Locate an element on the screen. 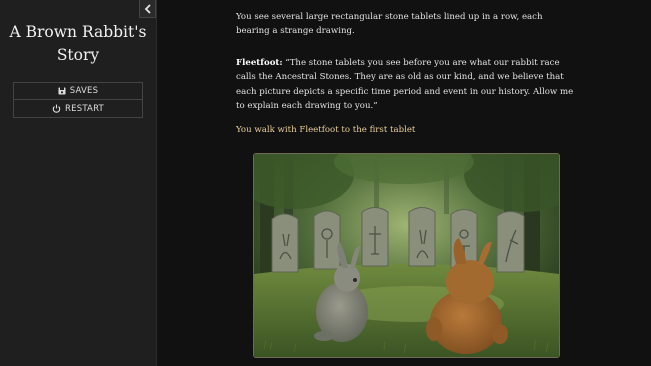 The image size is (651, 366). collapse-sidebar-button is located at coordinates (147, 9).